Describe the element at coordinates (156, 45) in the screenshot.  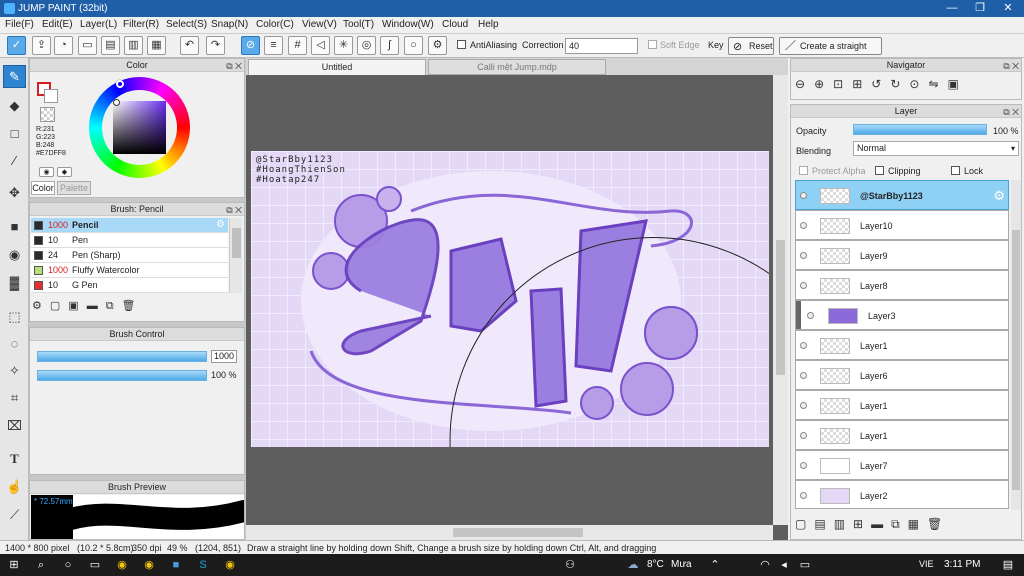
I see `layout-icon: ▦` at that location.